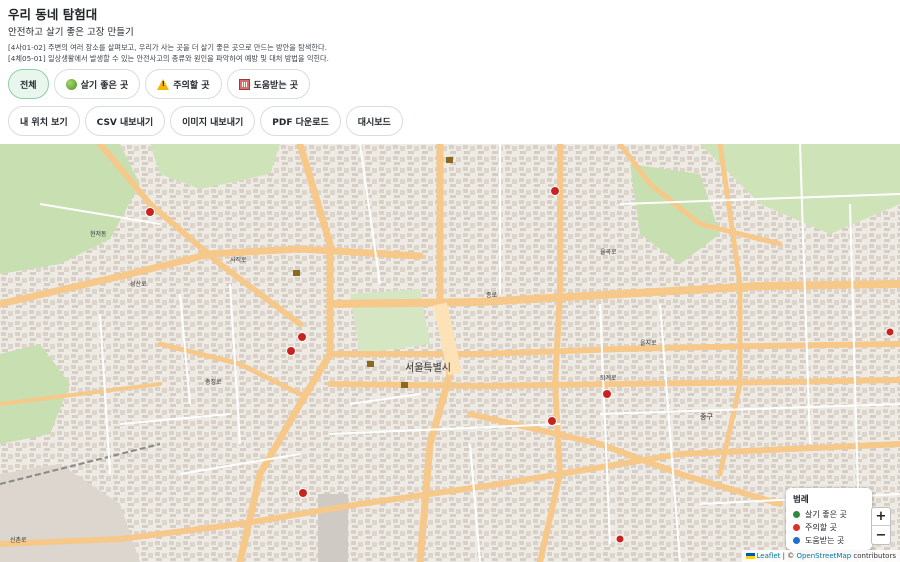  I want to click on legend-dot-red, so click(796, 527).